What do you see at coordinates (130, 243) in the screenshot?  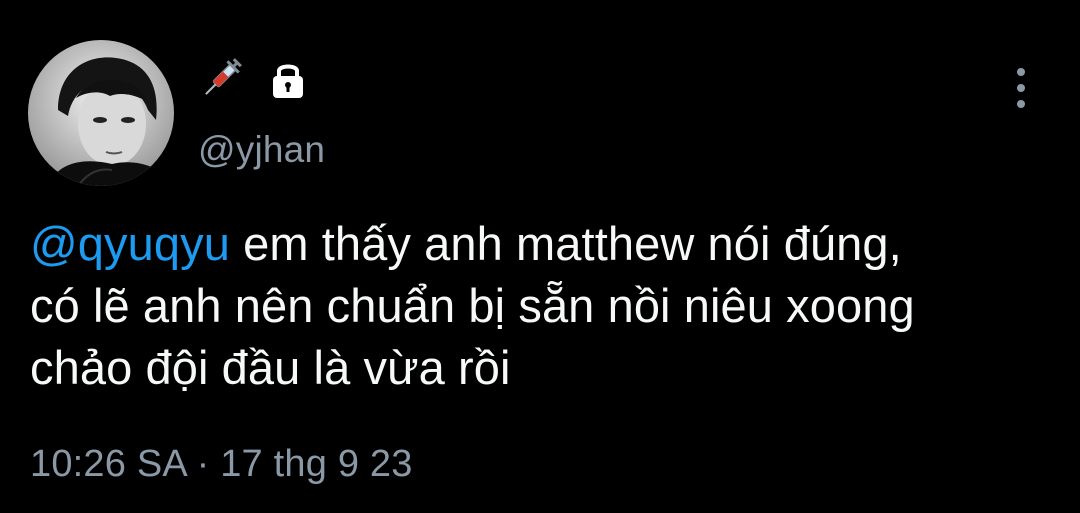 I see `mention-link: @qyuqyu` at bounding box center [130, 243].